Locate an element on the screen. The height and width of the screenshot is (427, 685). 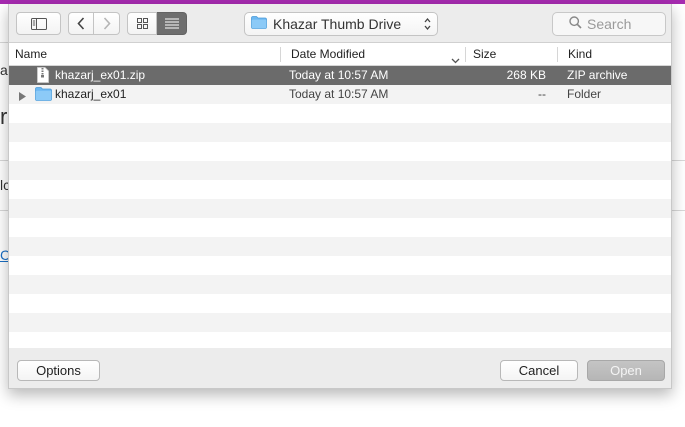
open-button: Open is located at coordinates (626, 370).